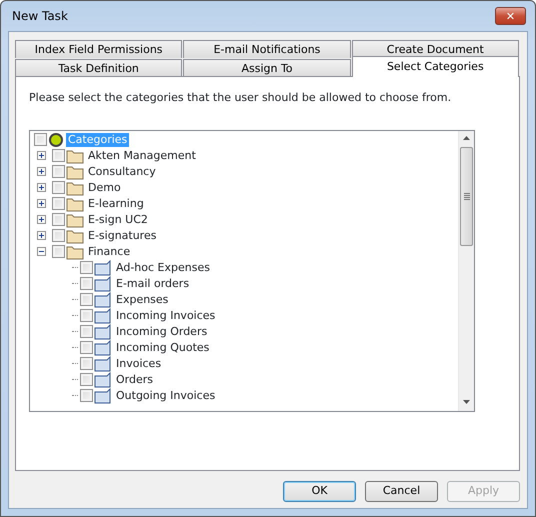 This screenshot has width=536, height=517. Describe the element at coordinates (122, 235) in the screenshot. I see `tree-item: E-signatures` at that location.